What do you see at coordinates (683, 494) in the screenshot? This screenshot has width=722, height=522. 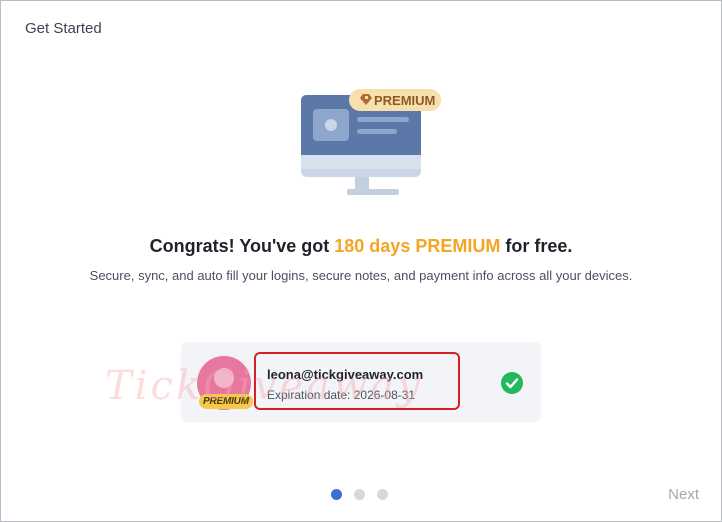 I see `next-button: Next` at bounding box center [683, 494].